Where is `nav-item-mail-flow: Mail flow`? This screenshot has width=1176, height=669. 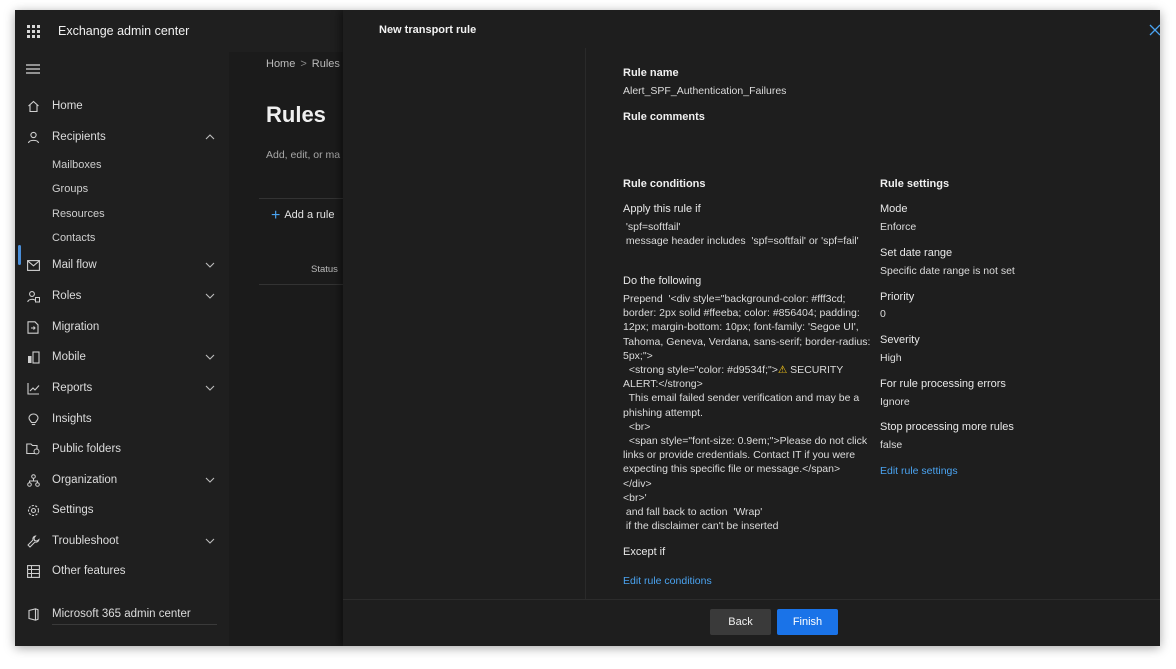 nav-item-mail-flow: Mail flow is located at coordinates (122, 265).